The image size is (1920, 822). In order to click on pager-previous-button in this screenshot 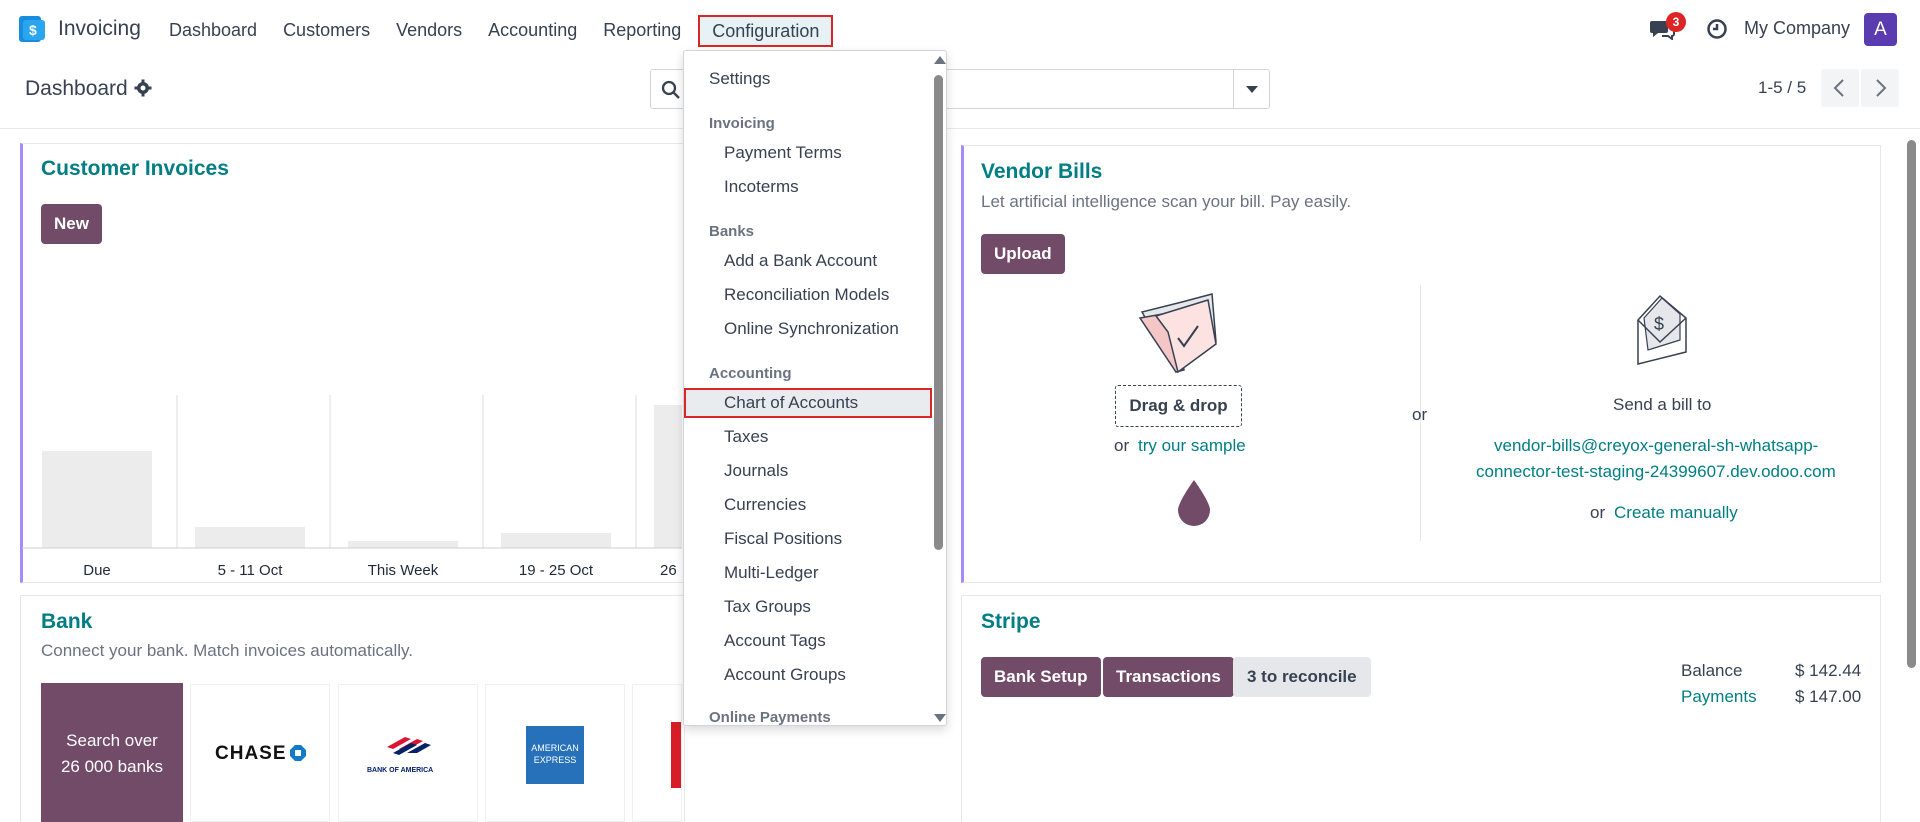, I will do `click(1840, 88)`.